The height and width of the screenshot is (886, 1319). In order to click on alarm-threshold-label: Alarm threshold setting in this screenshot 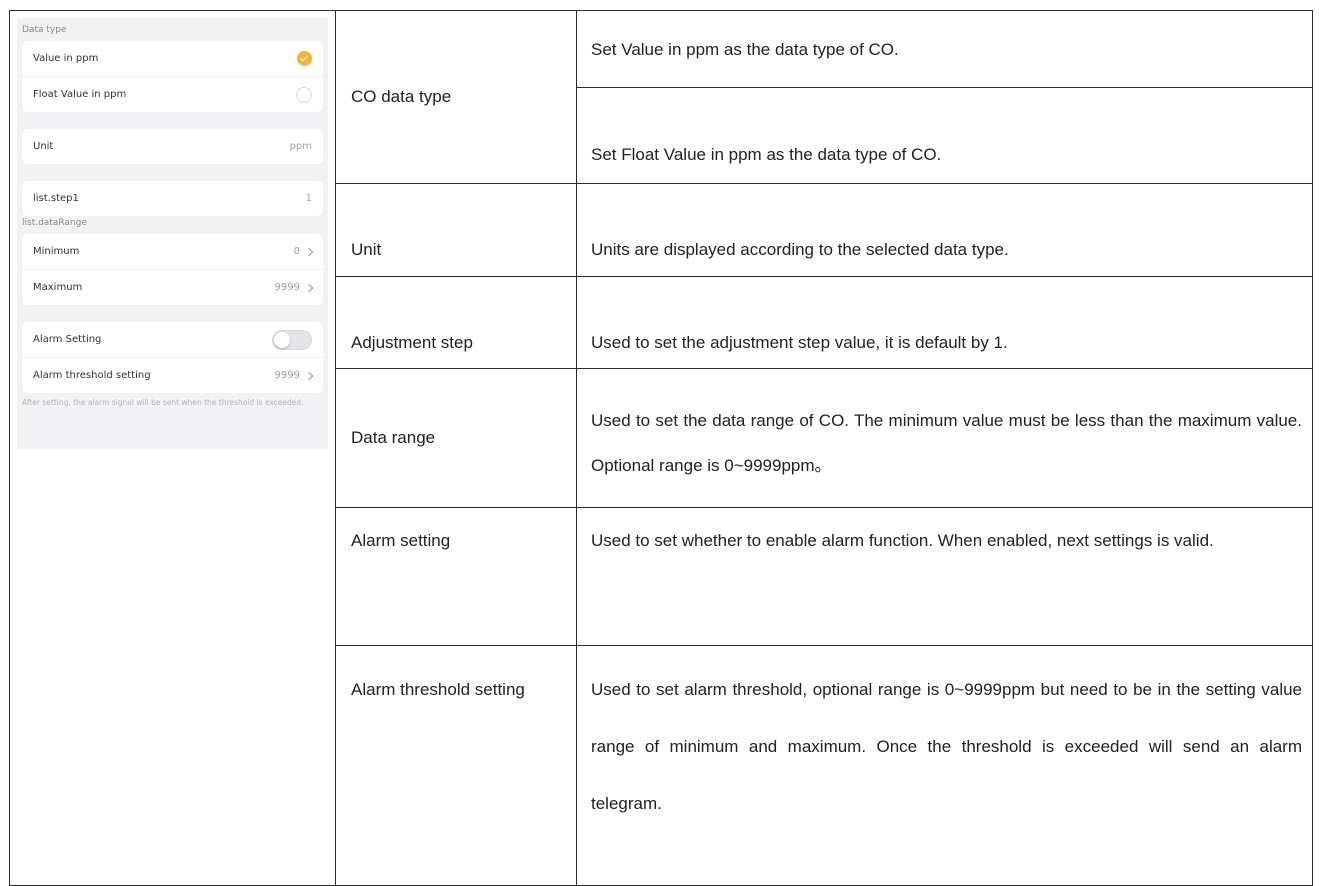, I will do `click(92, 375)`.